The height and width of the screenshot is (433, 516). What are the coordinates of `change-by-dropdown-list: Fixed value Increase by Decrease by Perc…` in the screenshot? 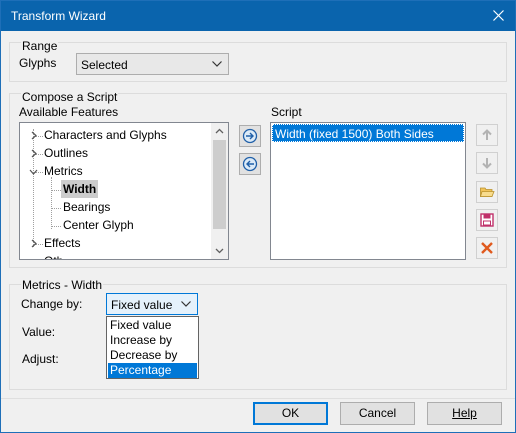 It's located at (152, 347).